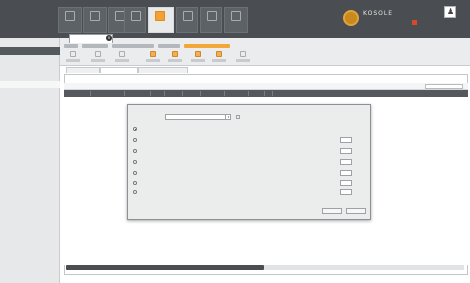  What do you see at coordinates (351, 18) in the screenshot?
I see `brand-logo-icon` at bounding box center [351, 18].